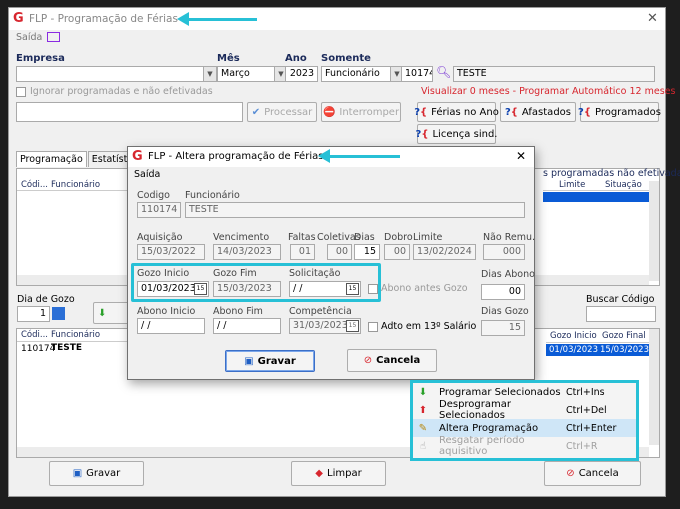 The height and width of the screenshot is (509, 680). I want to click on dialog-menu-saida: Saída, so click(147, 174).